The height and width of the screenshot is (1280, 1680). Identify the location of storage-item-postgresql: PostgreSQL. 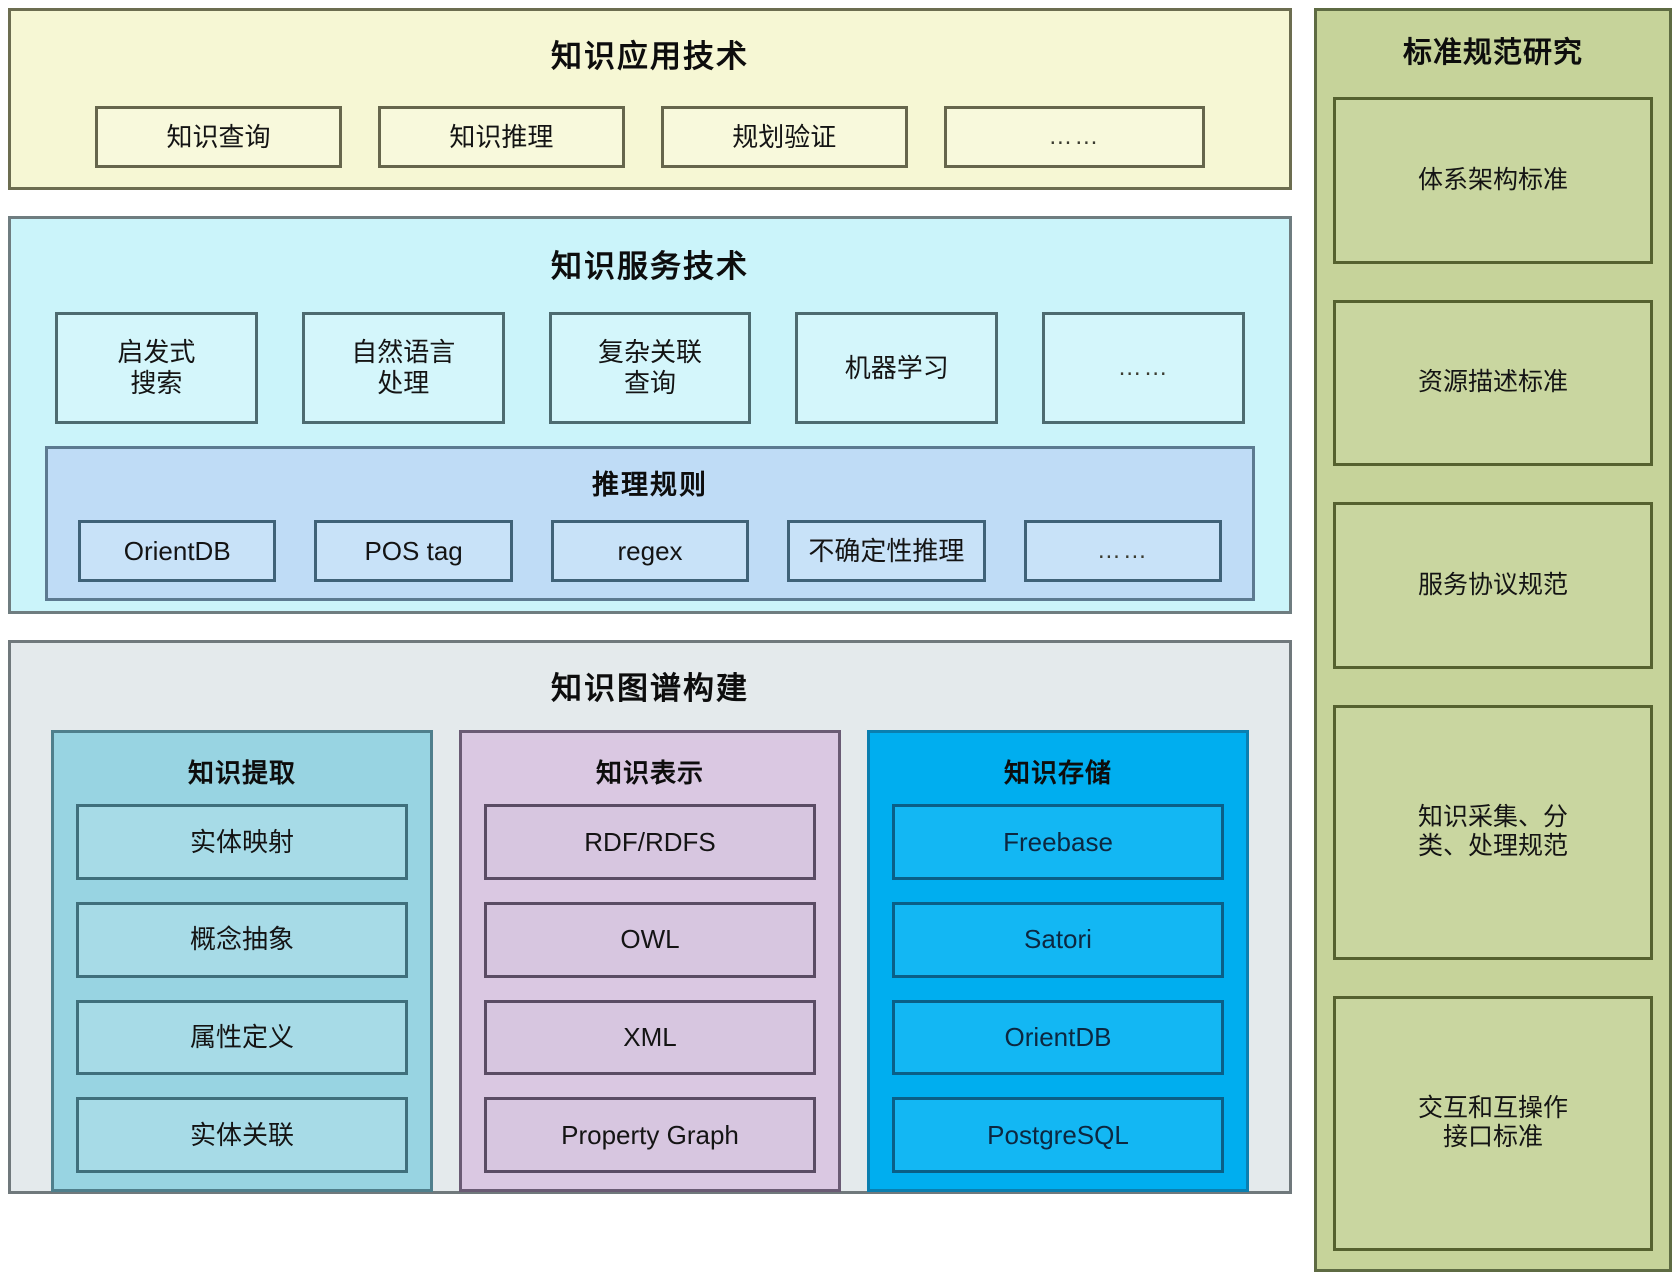
(1058, 1135).